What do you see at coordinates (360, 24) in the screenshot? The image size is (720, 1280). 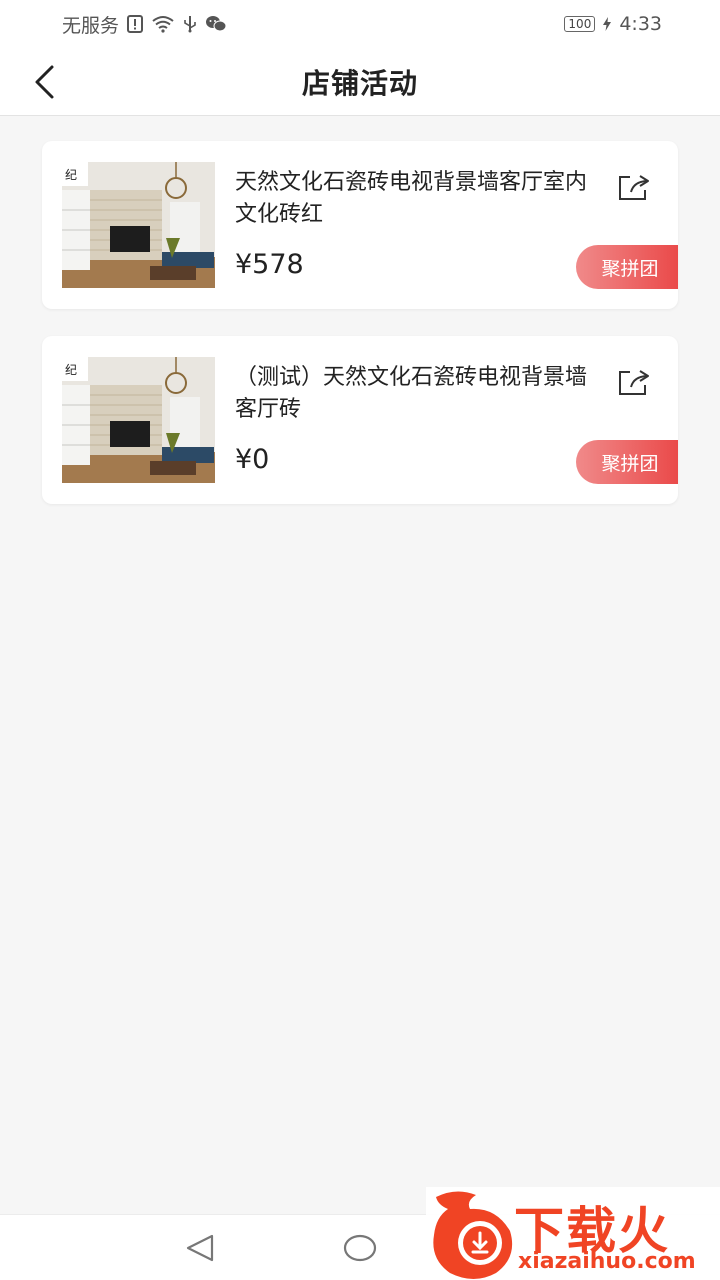 I see `status-bar: 无服务 100 4:33` at bounding box center [360, 24].